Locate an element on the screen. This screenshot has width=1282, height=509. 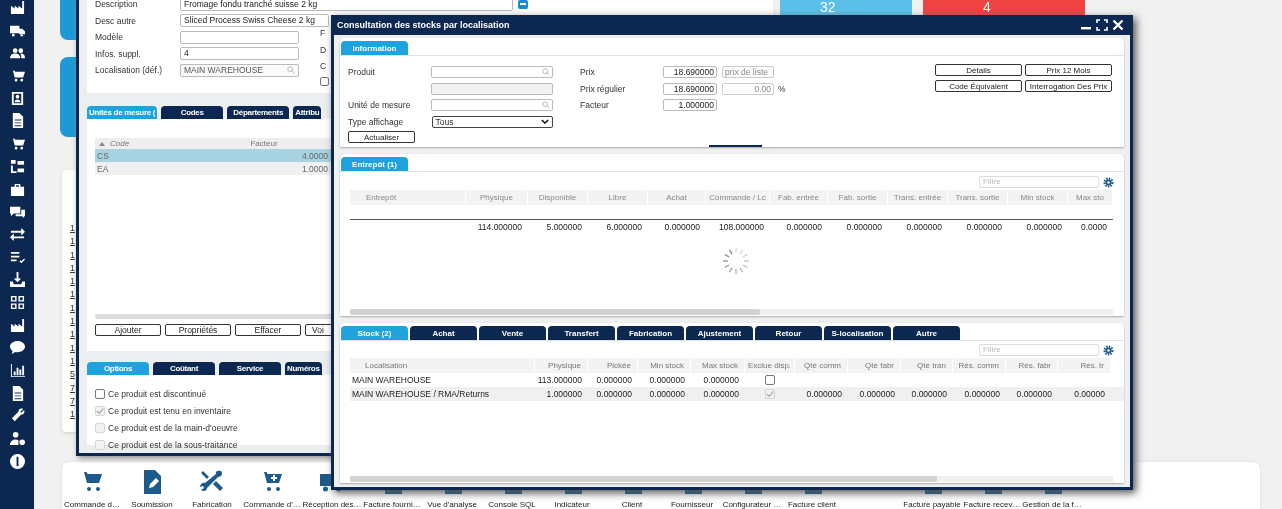
column-header: Rés. tr is located at coordinates (1084, 365).